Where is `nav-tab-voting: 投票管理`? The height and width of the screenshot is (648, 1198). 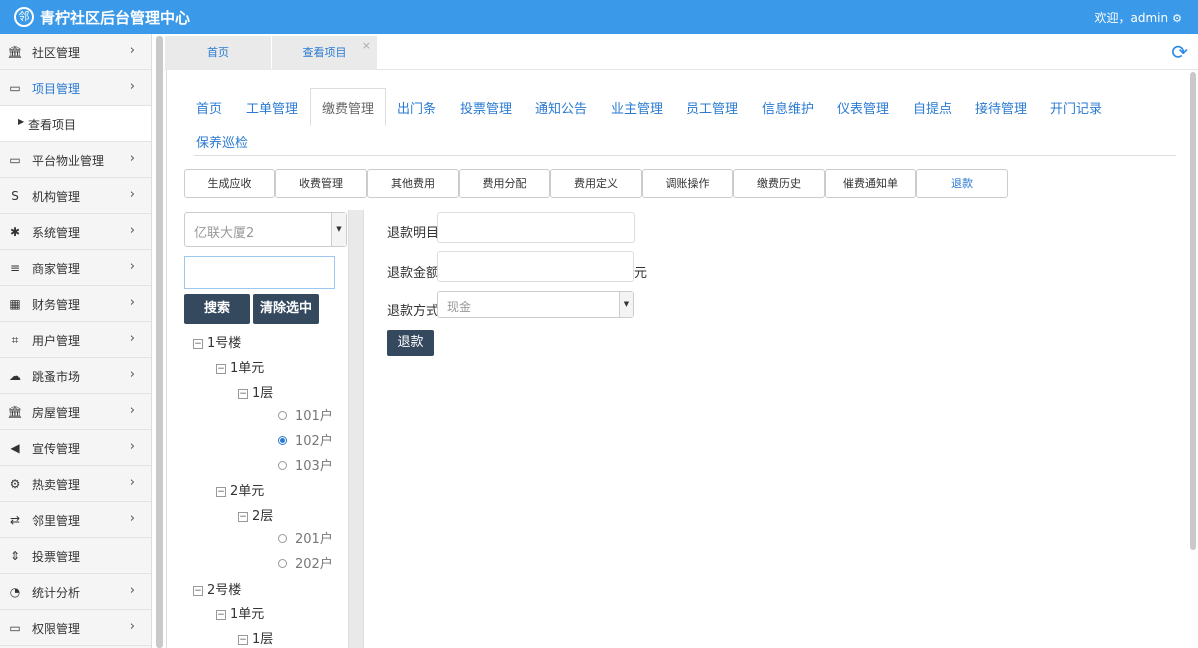
nav-tab-voting: 投票管理 is located at coordinates (486, 107).